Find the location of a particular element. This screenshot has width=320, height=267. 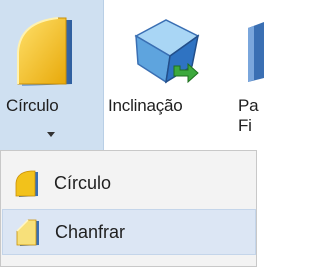

menu-item-circulo: Círculo is located at coordinates (129, 184).